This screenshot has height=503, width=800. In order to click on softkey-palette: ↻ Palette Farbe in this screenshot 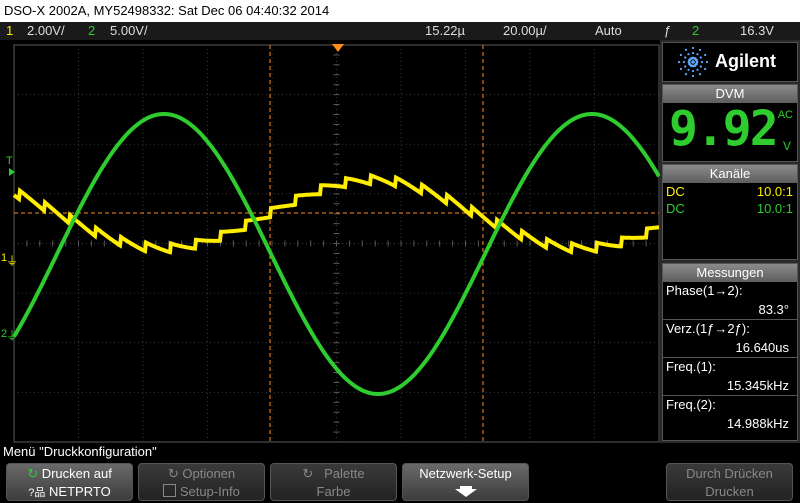, I will do `click(333, 482)`.